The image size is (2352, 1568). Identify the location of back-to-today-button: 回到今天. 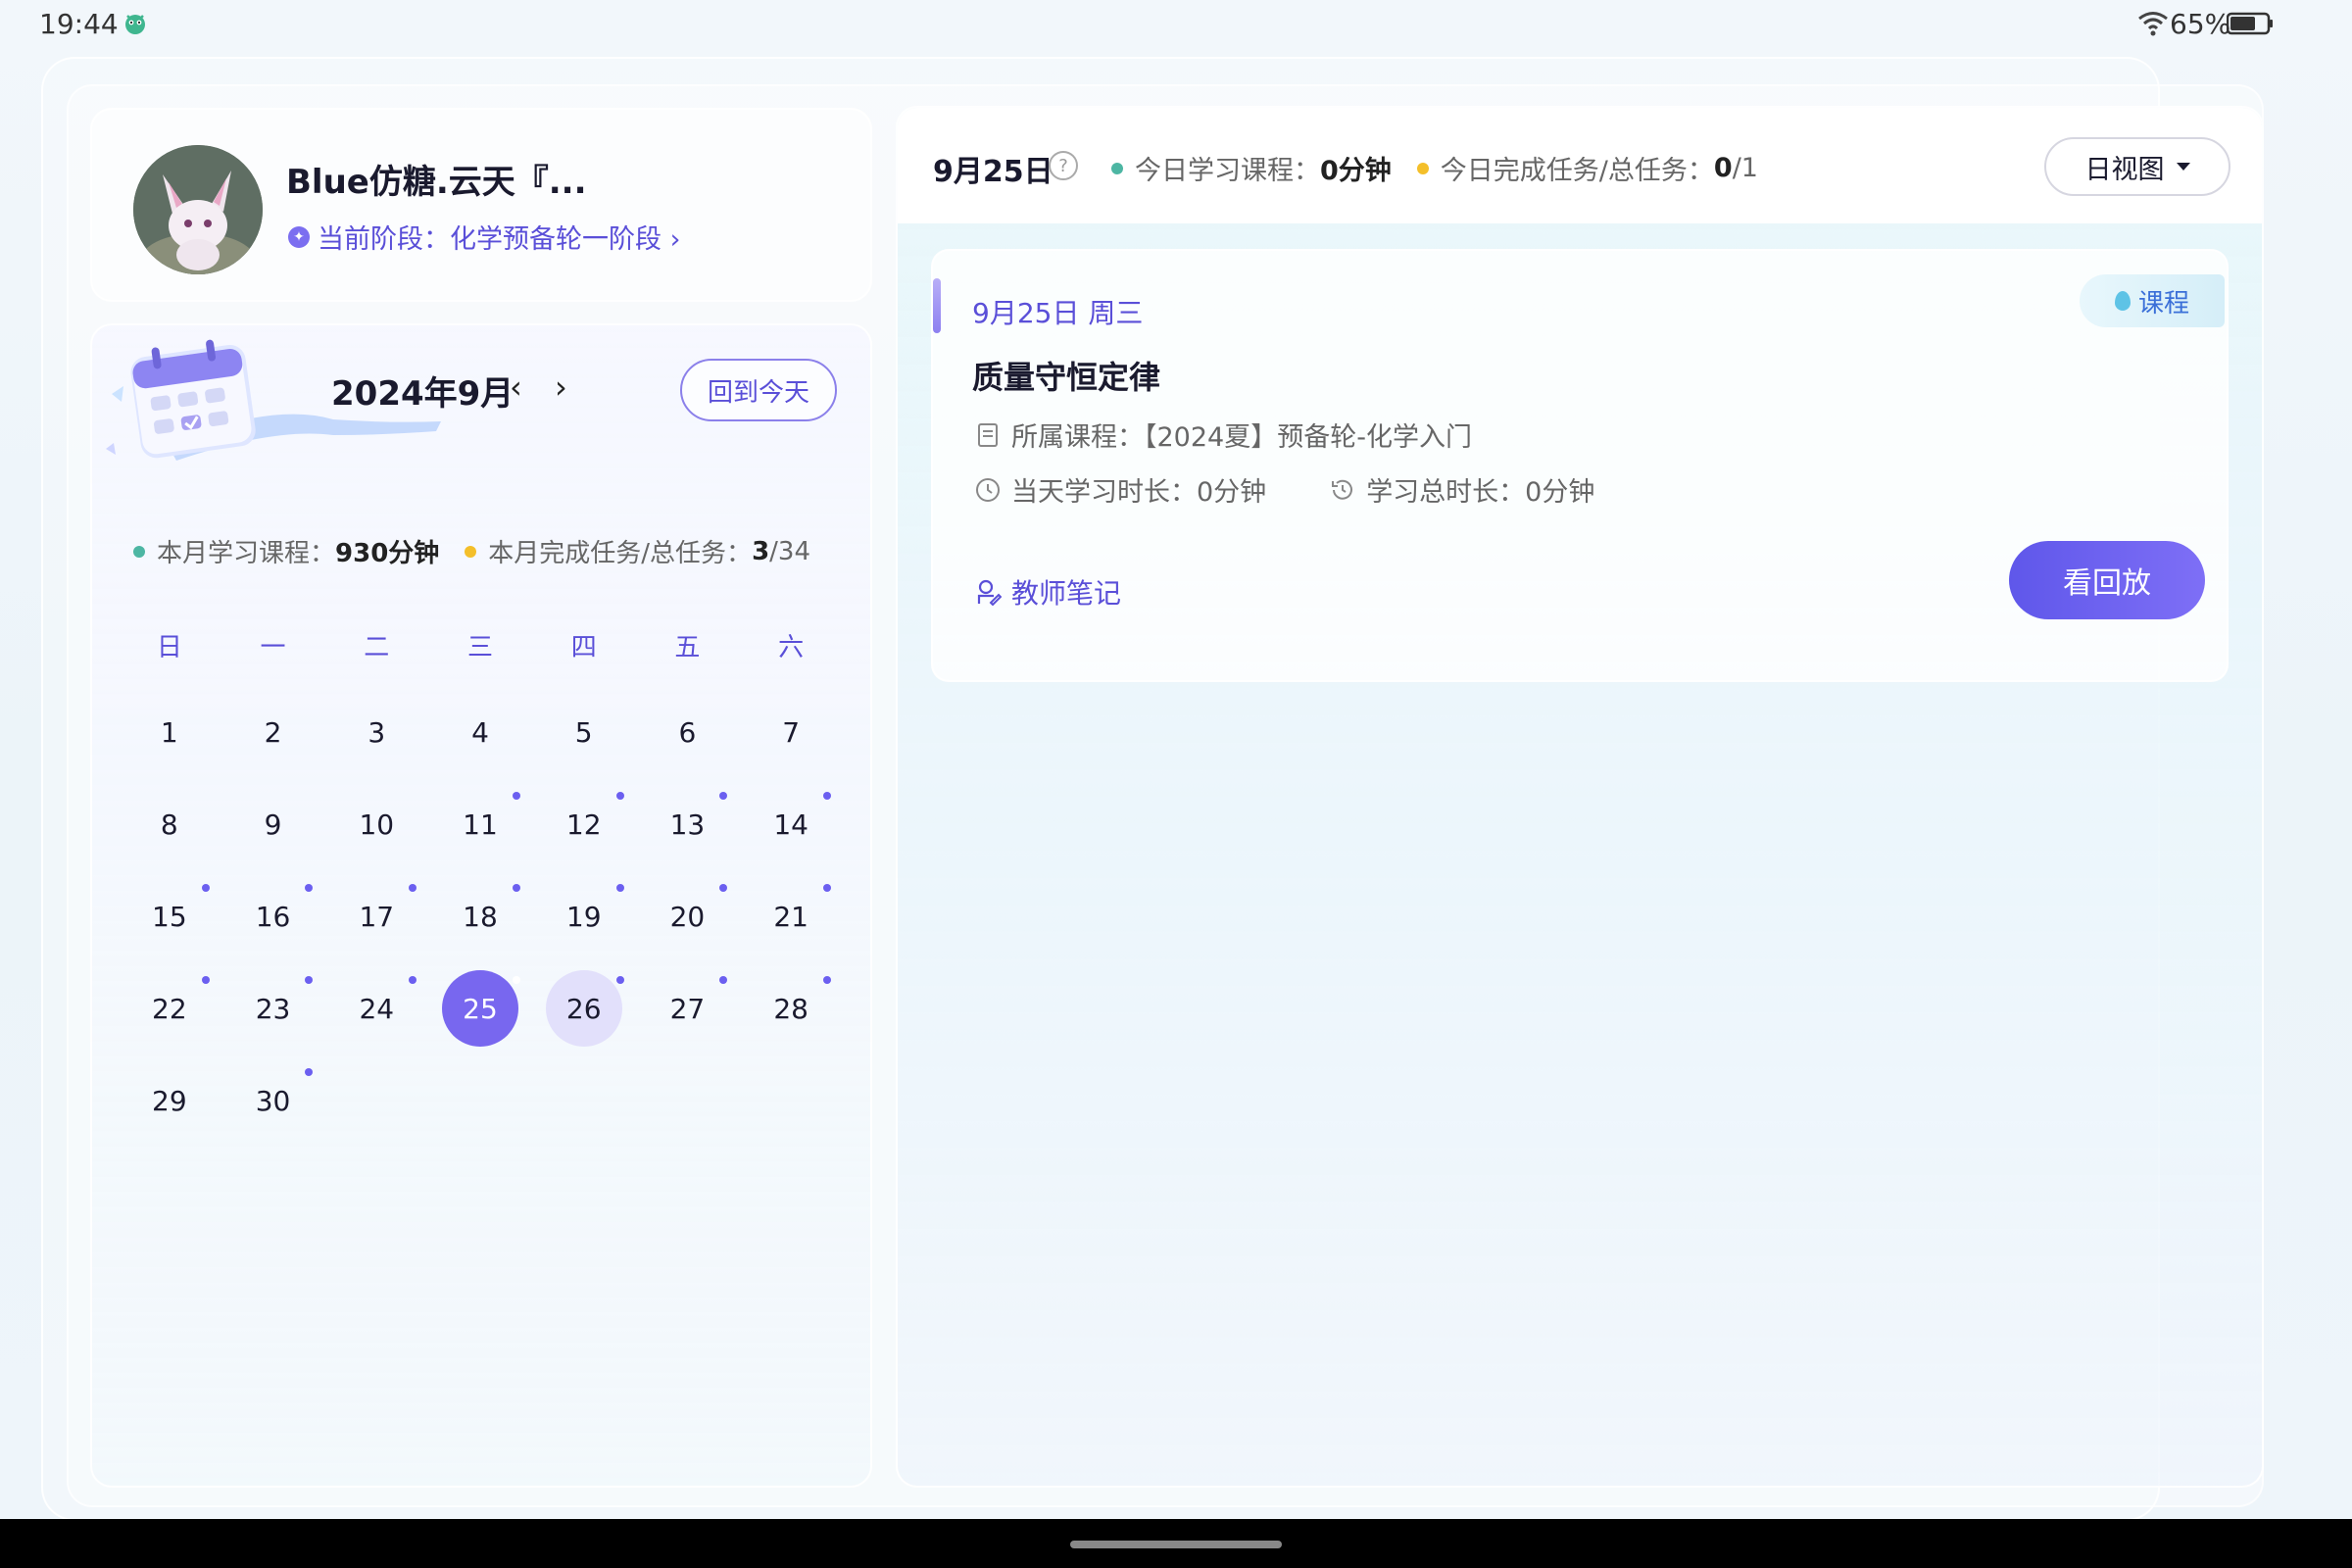
(758, 390).